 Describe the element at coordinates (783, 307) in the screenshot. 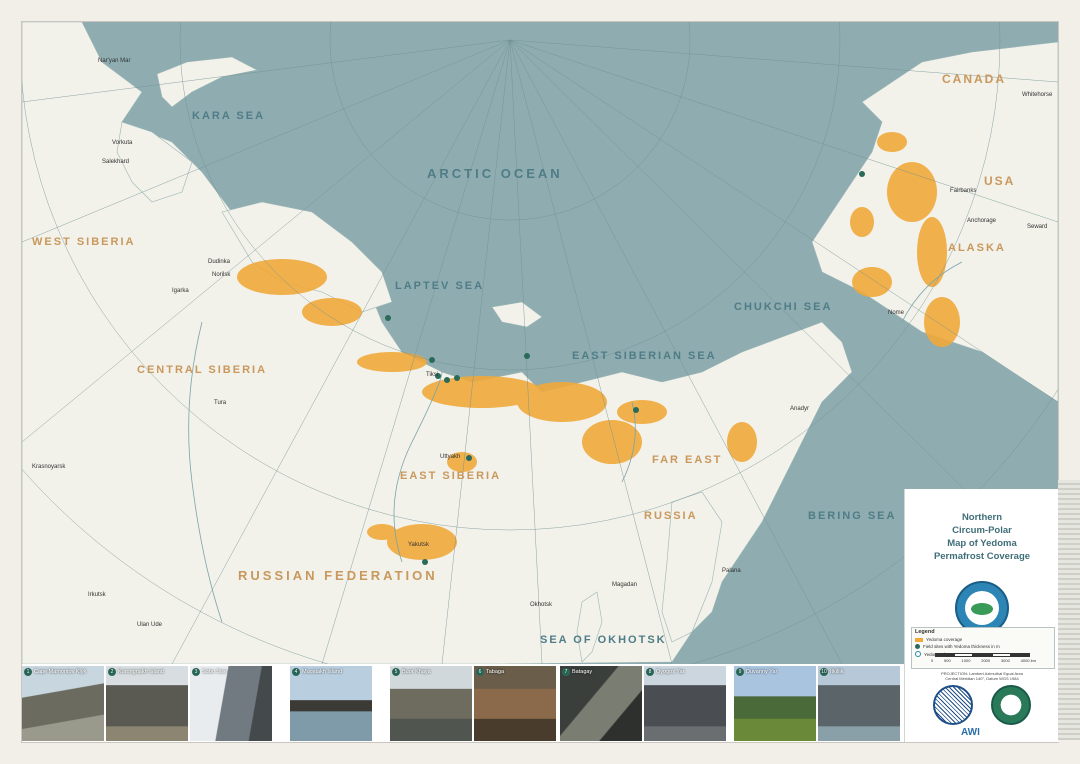

I see `sea-label-chukchi: CHUKCHI SEA` at that location.